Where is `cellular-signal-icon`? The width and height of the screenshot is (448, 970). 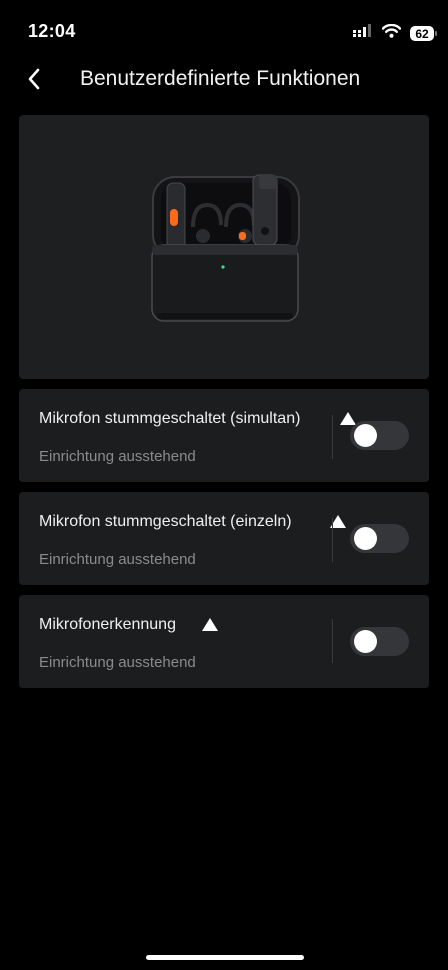 cellular-signal-icon is located at coordinates (363, 33).